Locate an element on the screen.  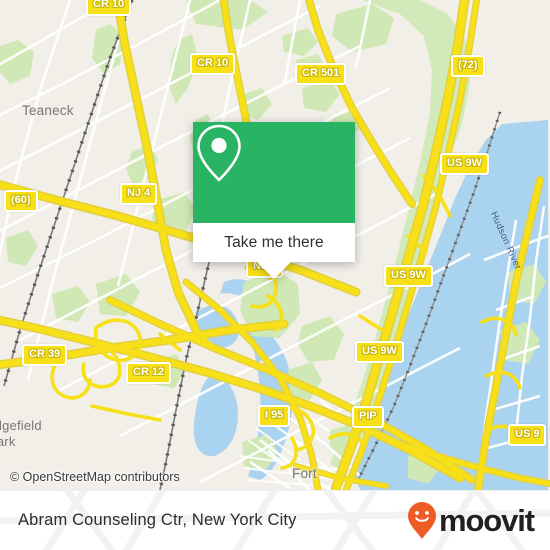
road-shield-us9: US 9 is located at coordinates (527, 435).